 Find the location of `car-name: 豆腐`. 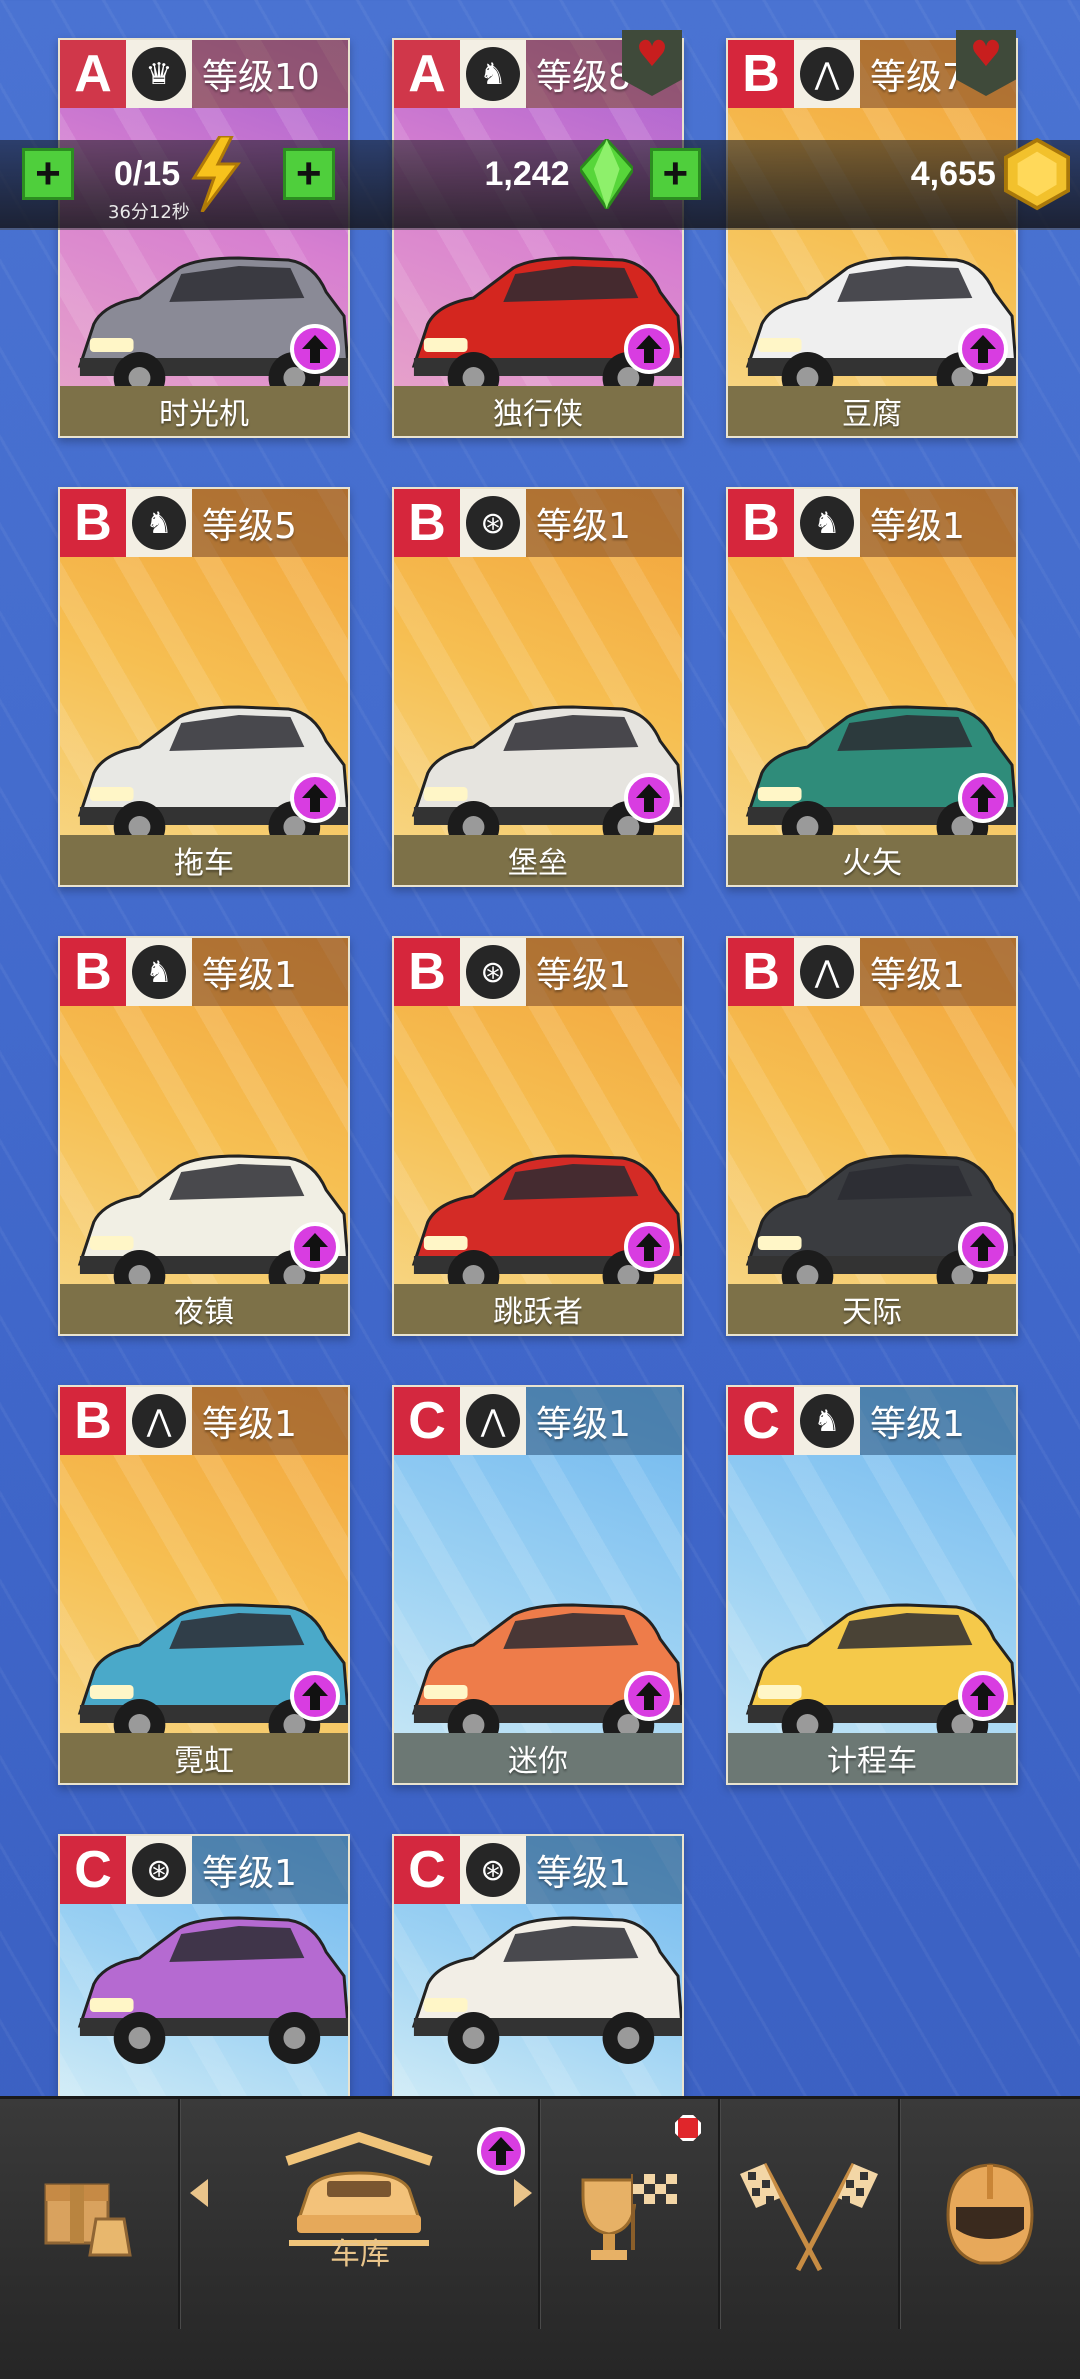

car-name: 豆腐 is located at coordinates (872, 411).